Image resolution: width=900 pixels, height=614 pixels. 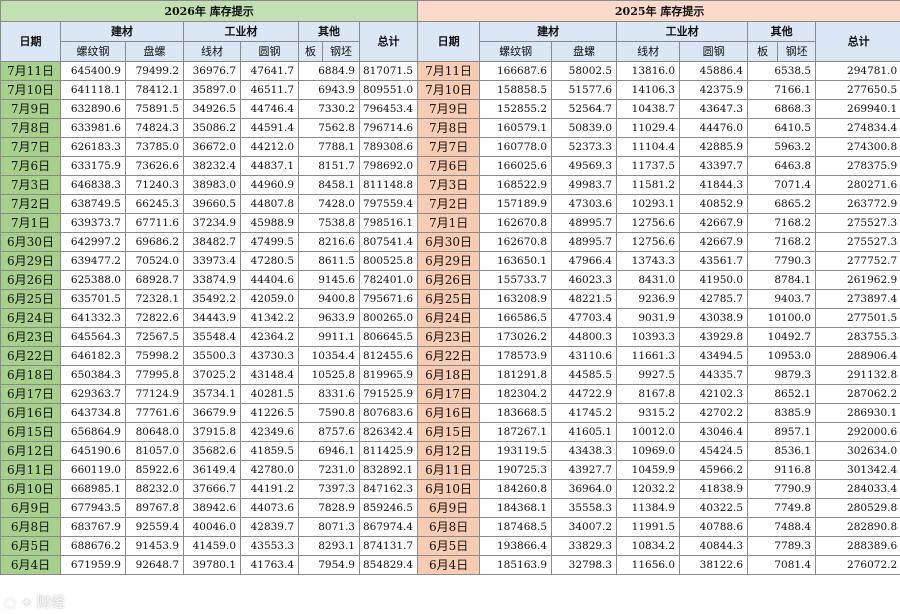 What do you see at coordinates (449, 223) in the screenshot?
I see `date-cell: 7月1日` at bounding box center [449, 223].